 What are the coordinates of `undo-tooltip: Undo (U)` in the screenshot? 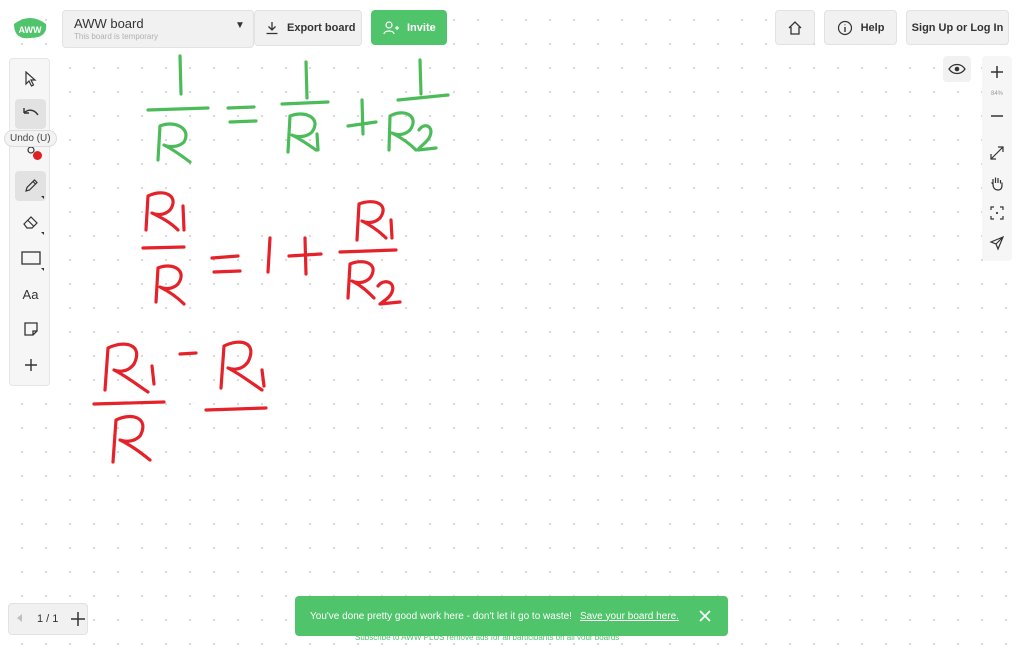 It's located at (30, 138).